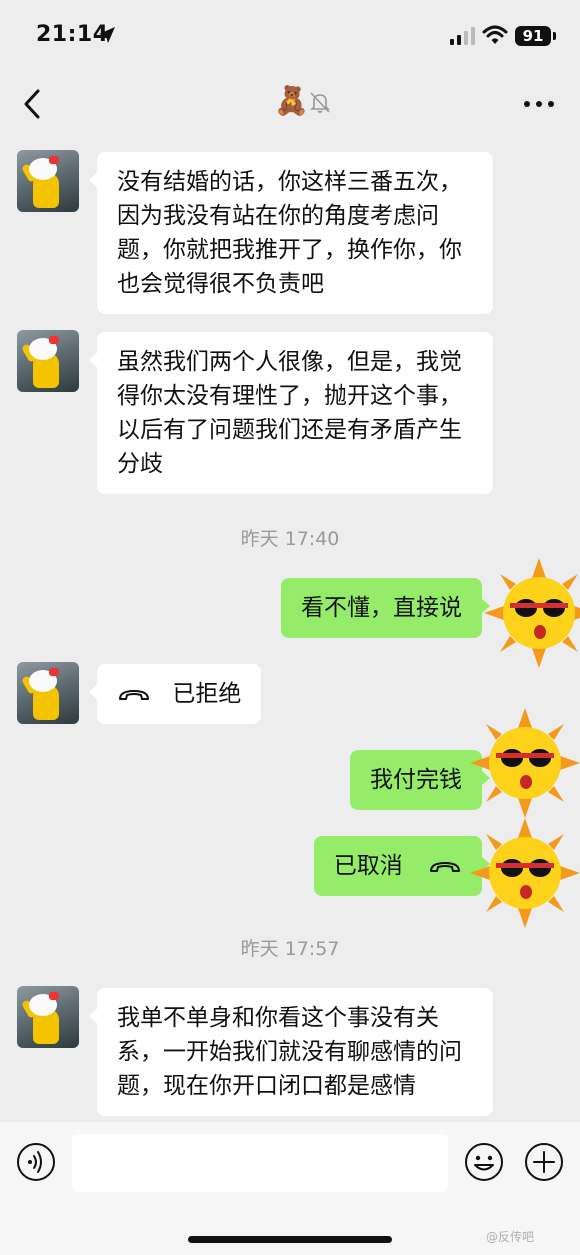  I want to click on call-status-text: 已取消, so click(368, 866).